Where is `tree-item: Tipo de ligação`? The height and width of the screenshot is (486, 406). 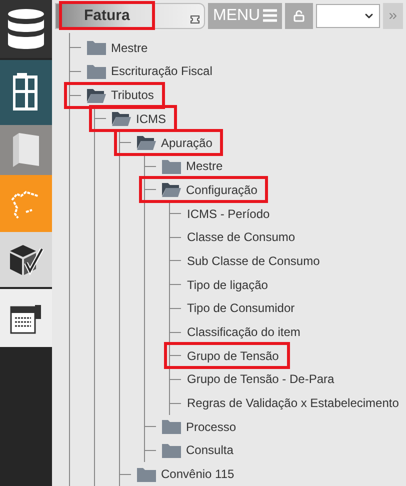
tree-item: Tipo de ligação is located at coordinates (227, 285).